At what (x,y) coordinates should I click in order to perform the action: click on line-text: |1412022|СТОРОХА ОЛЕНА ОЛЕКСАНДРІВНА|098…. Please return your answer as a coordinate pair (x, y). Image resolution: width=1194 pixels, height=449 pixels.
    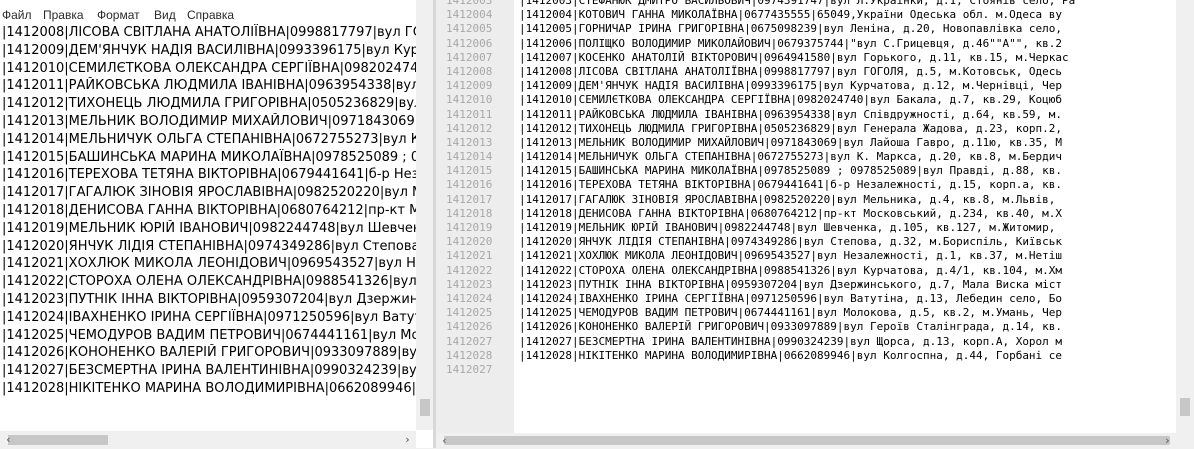
    Looking at the image, I should click on (790, 271).